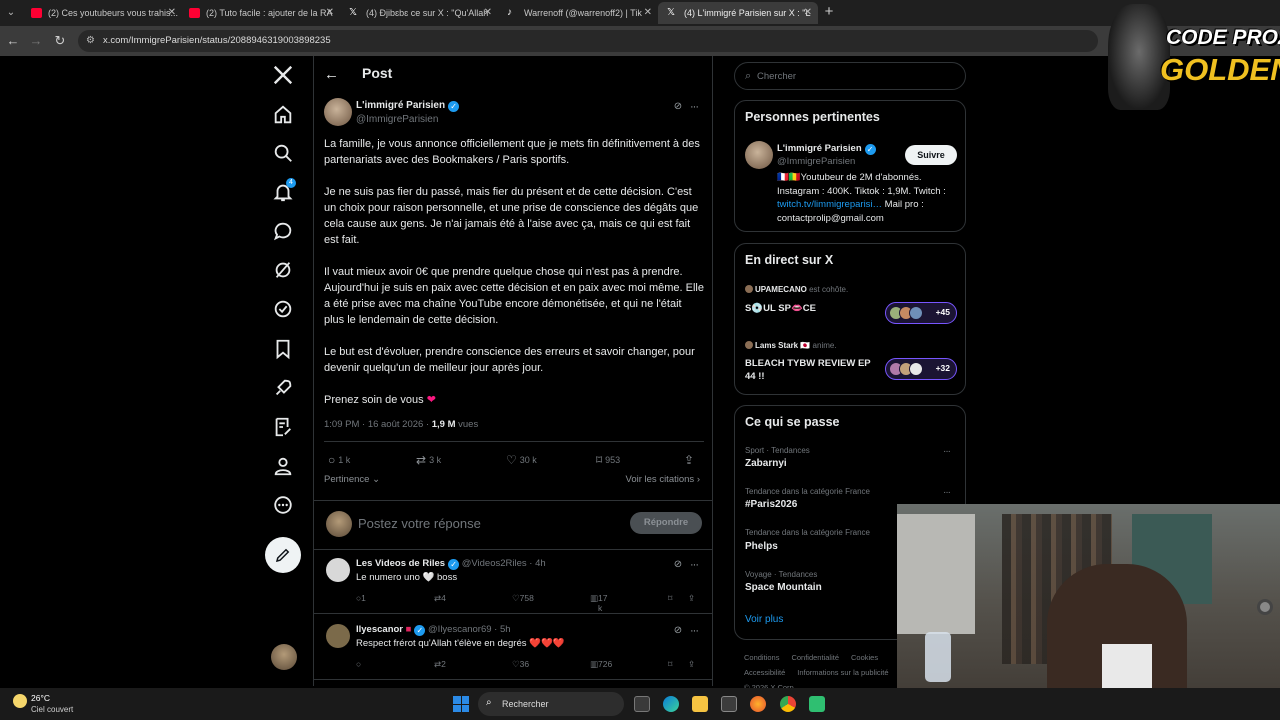 This screenshot has width=1280, height=720. Describe the element at coordinates (729, 704) in the screenshot. I see `store-icon` at that location.